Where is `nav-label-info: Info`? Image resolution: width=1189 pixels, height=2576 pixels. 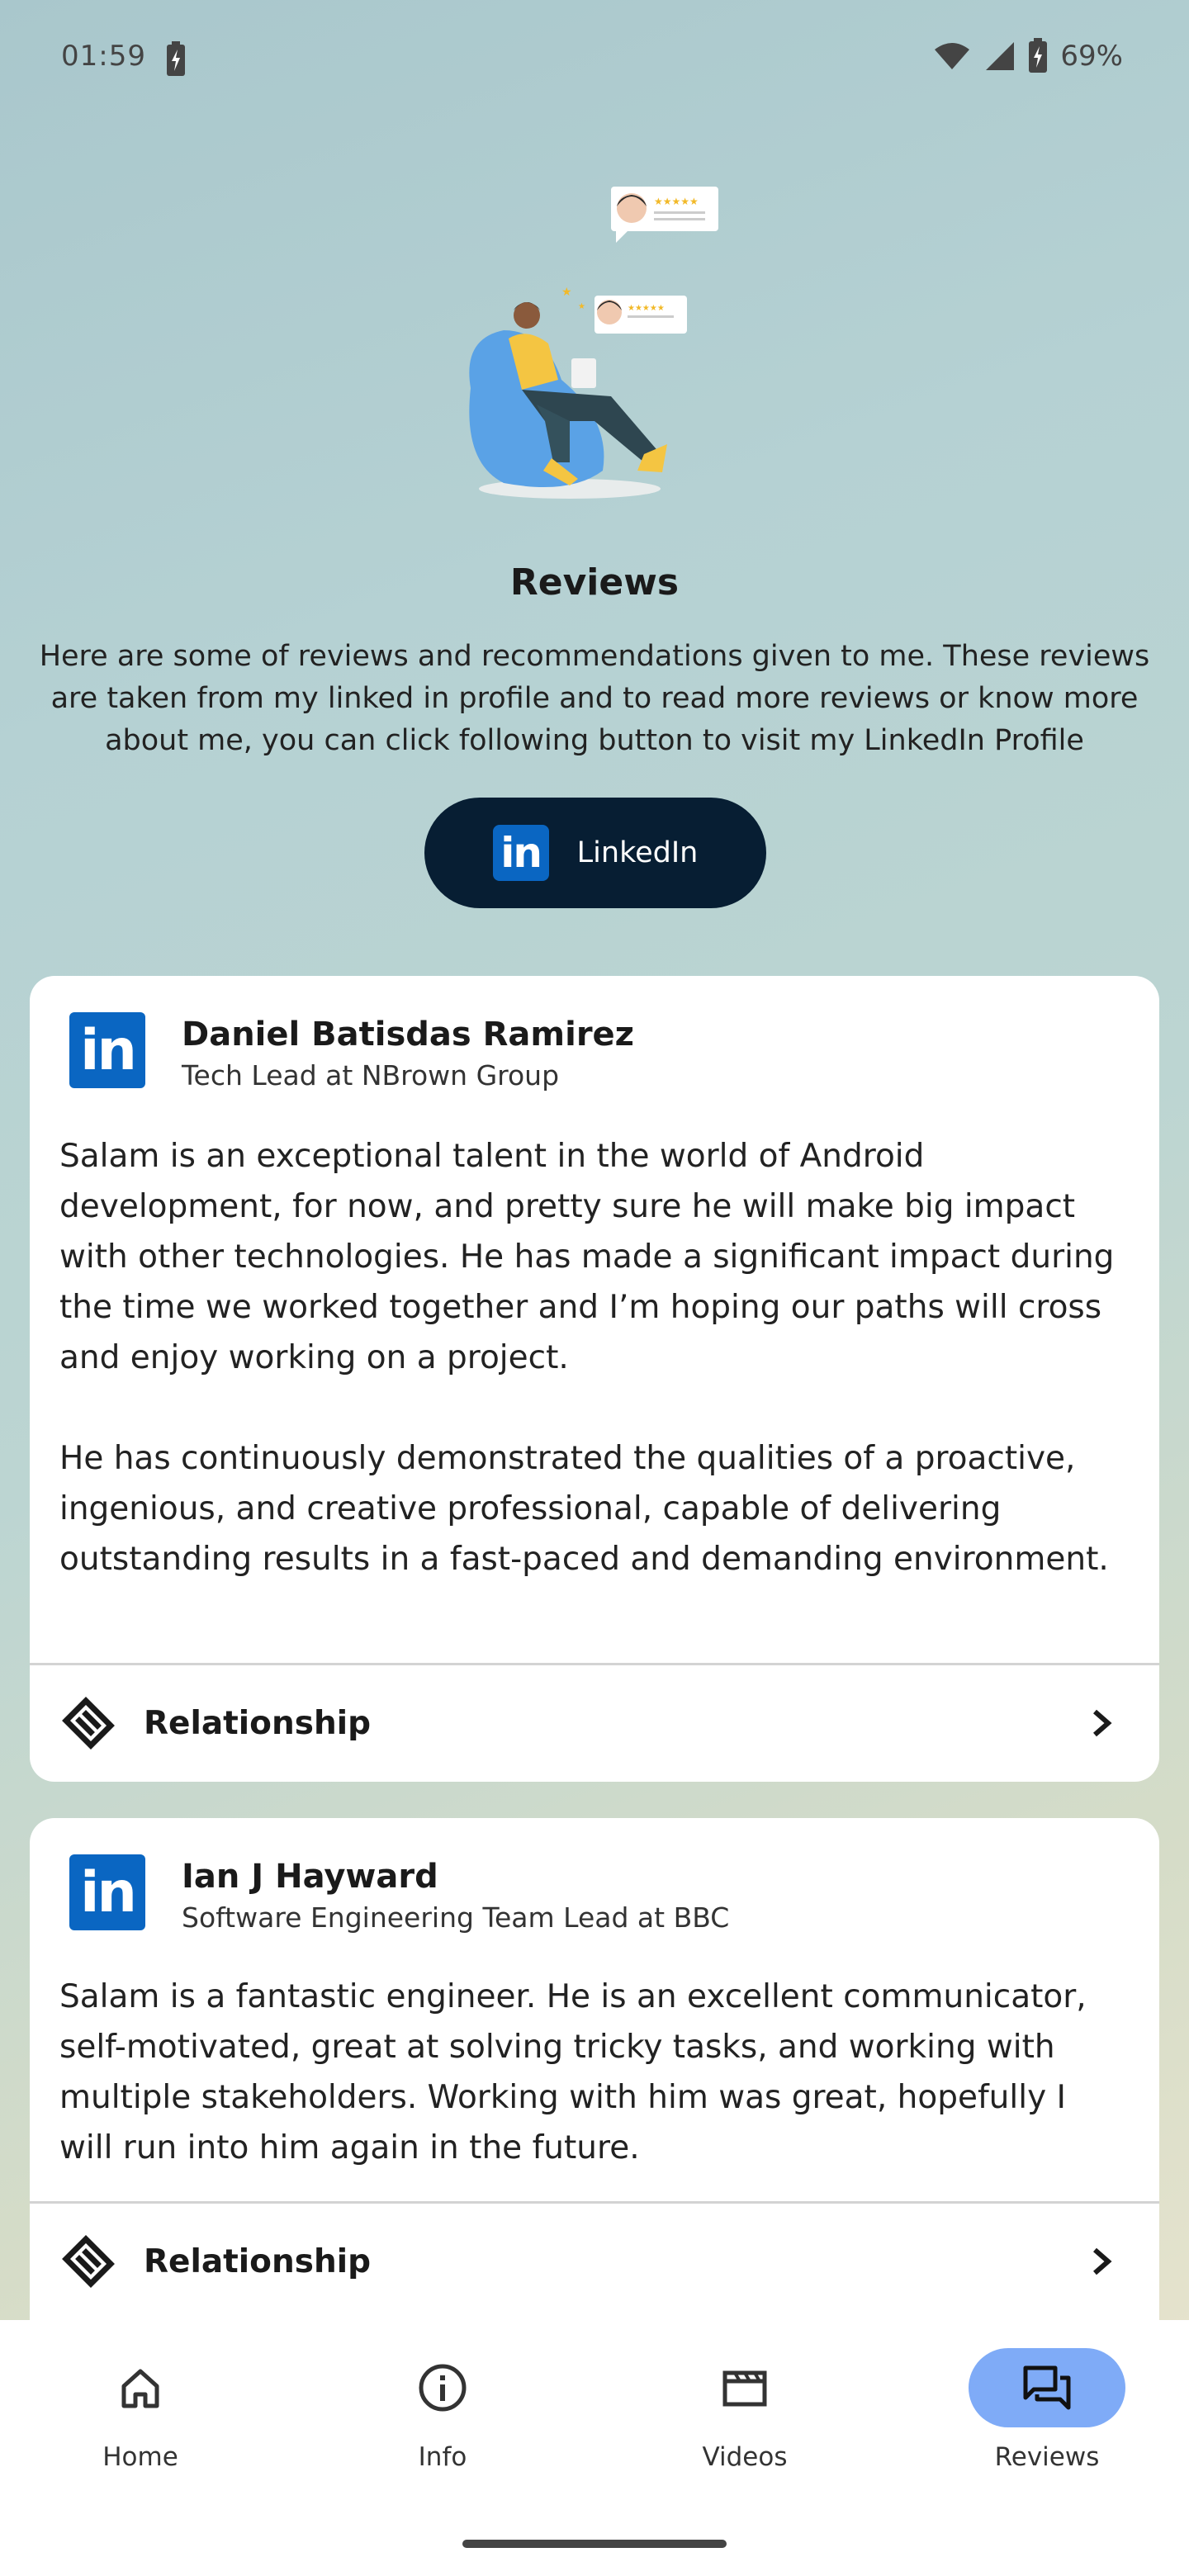 nav-label-info: Info is located at coordinates (442, 2457).